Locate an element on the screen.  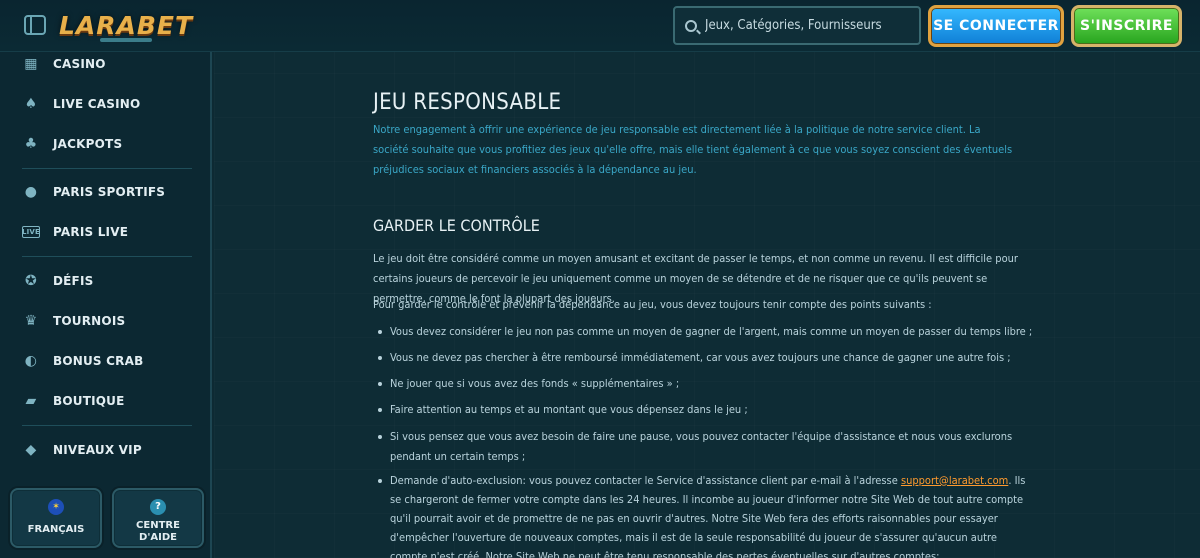
page-title: JEU RESPONSABLE is located at coordinates (467, 102).